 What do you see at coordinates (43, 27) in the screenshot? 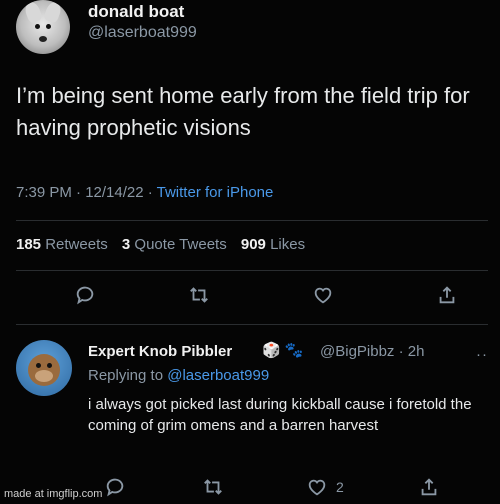
I see `author-avatar` at bounding box center [43, 27].